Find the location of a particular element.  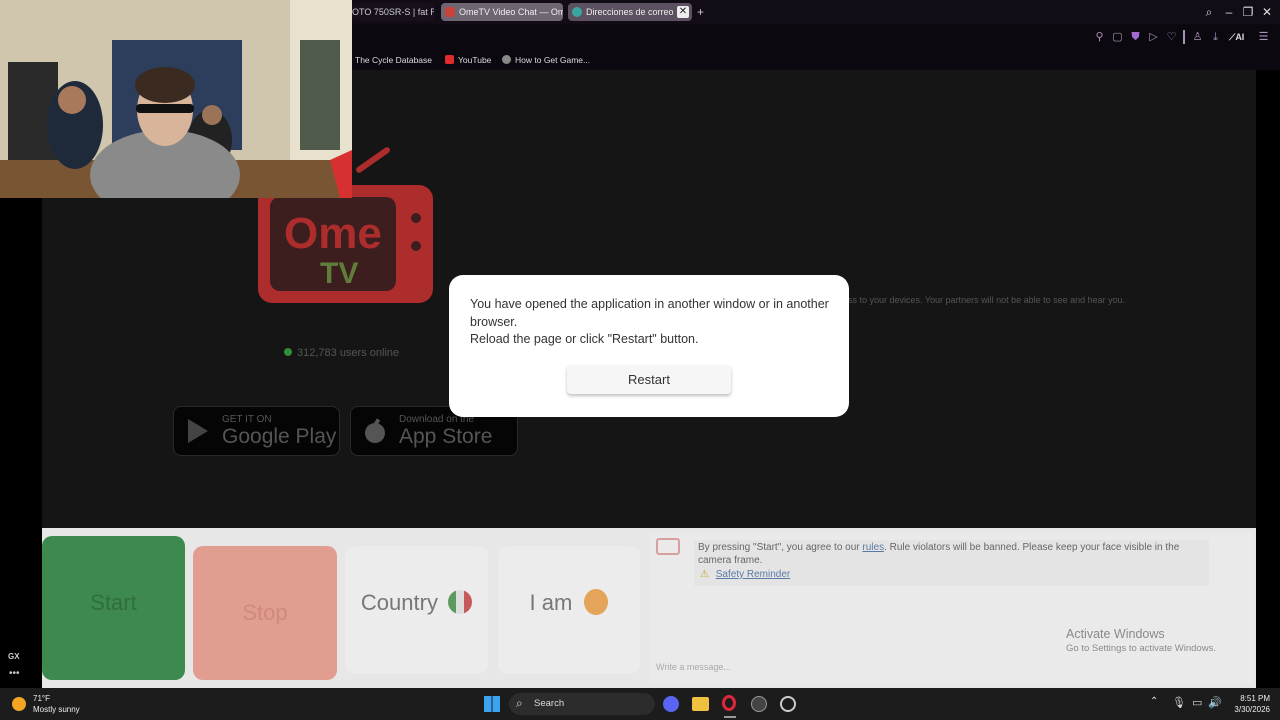

weather-desc: Mostly sunny is located at coordinates (56, 709).